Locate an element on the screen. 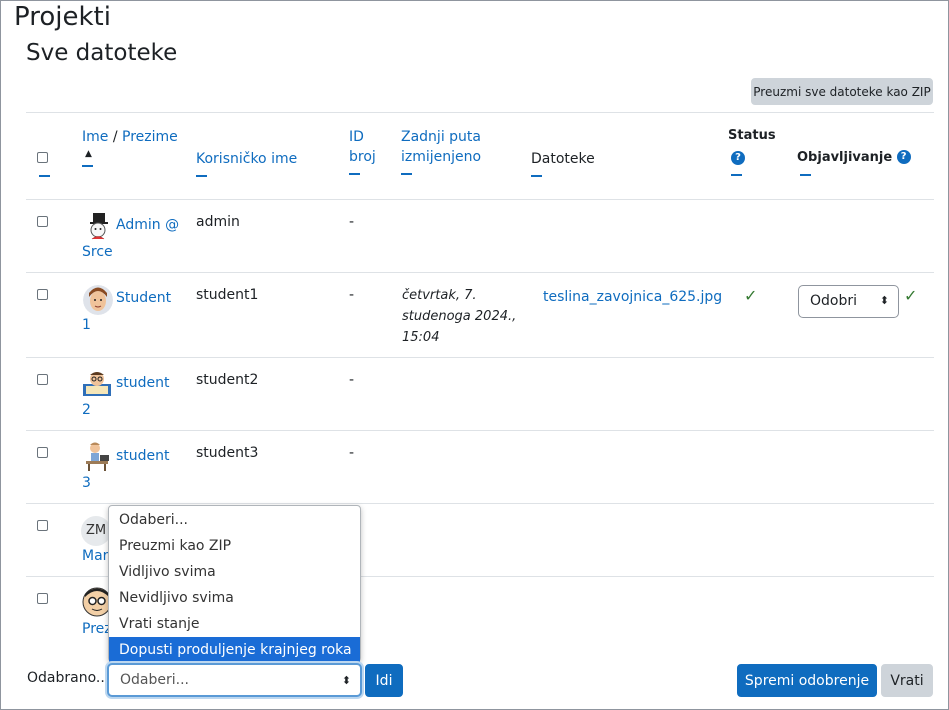  username-header: Korisničko ime is located at coordinates (246, 163).